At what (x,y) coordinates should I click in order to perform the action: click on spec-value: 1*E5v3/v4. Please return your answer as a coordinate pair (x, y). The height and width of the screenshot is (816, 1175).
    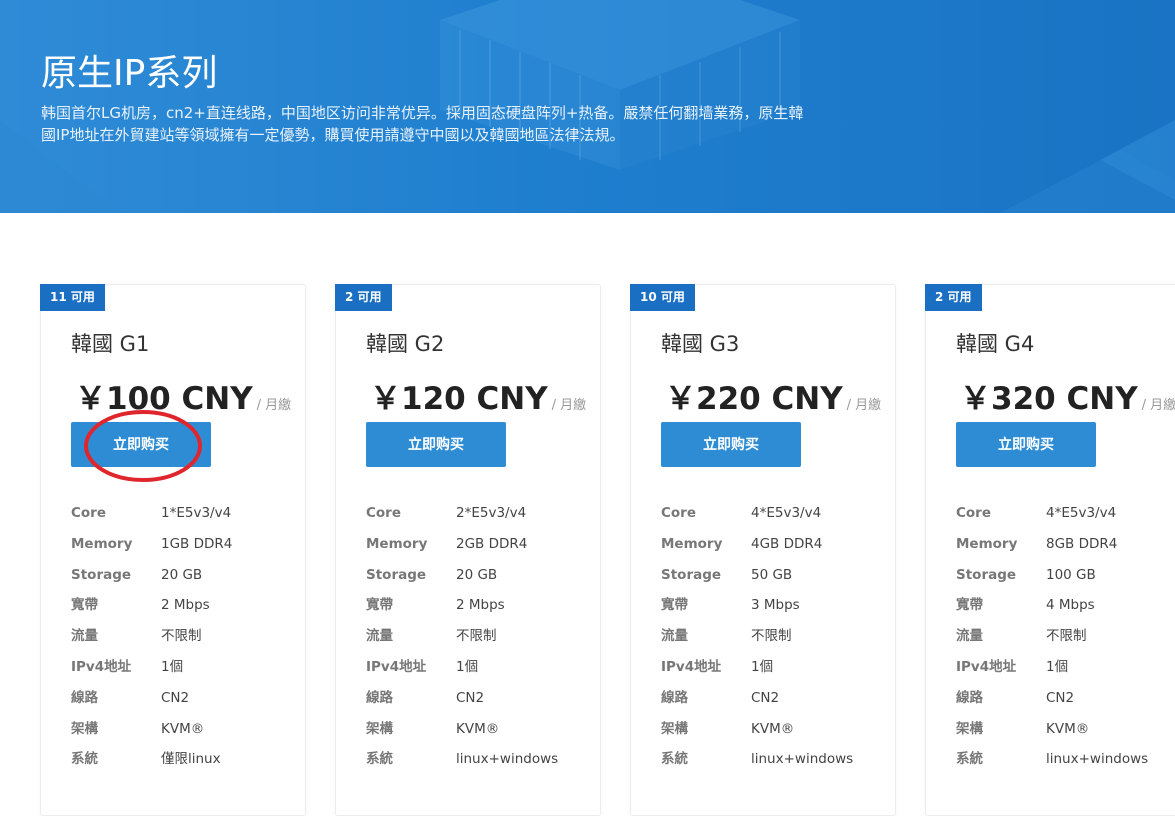
    Looking at the image, I should click on (196, 513).